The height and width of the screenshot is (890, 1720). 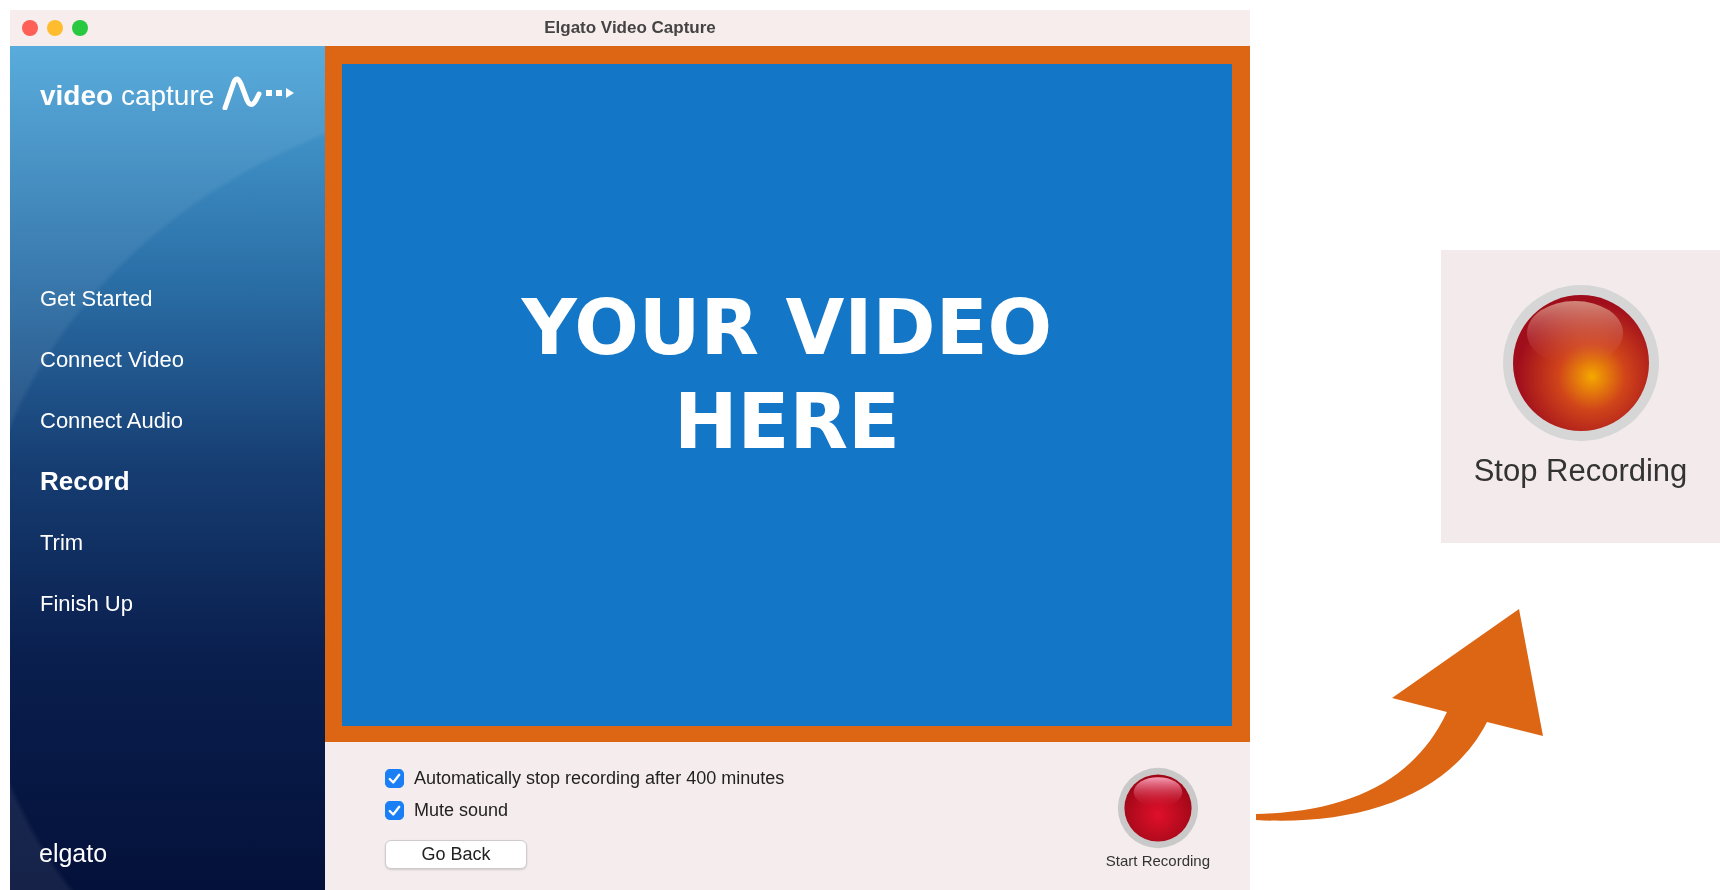 I want to click on minimize-icon, so click(x=55, y=28).